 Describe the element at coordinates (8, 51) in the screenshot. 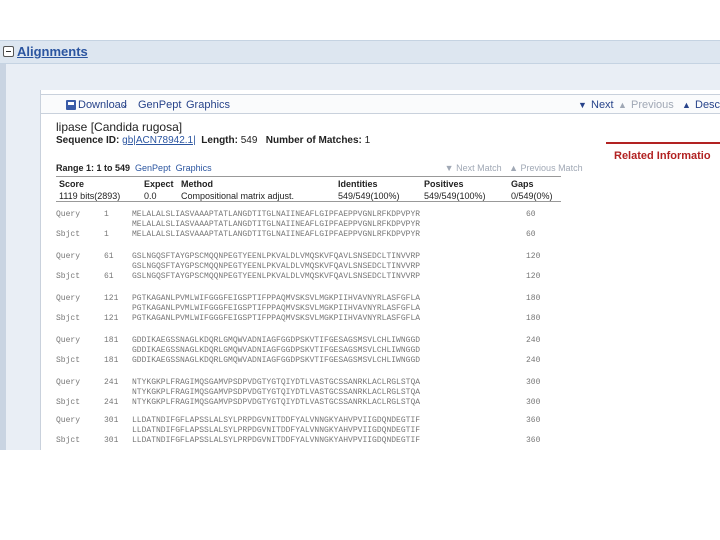

I see `collapse-icon` at that location.